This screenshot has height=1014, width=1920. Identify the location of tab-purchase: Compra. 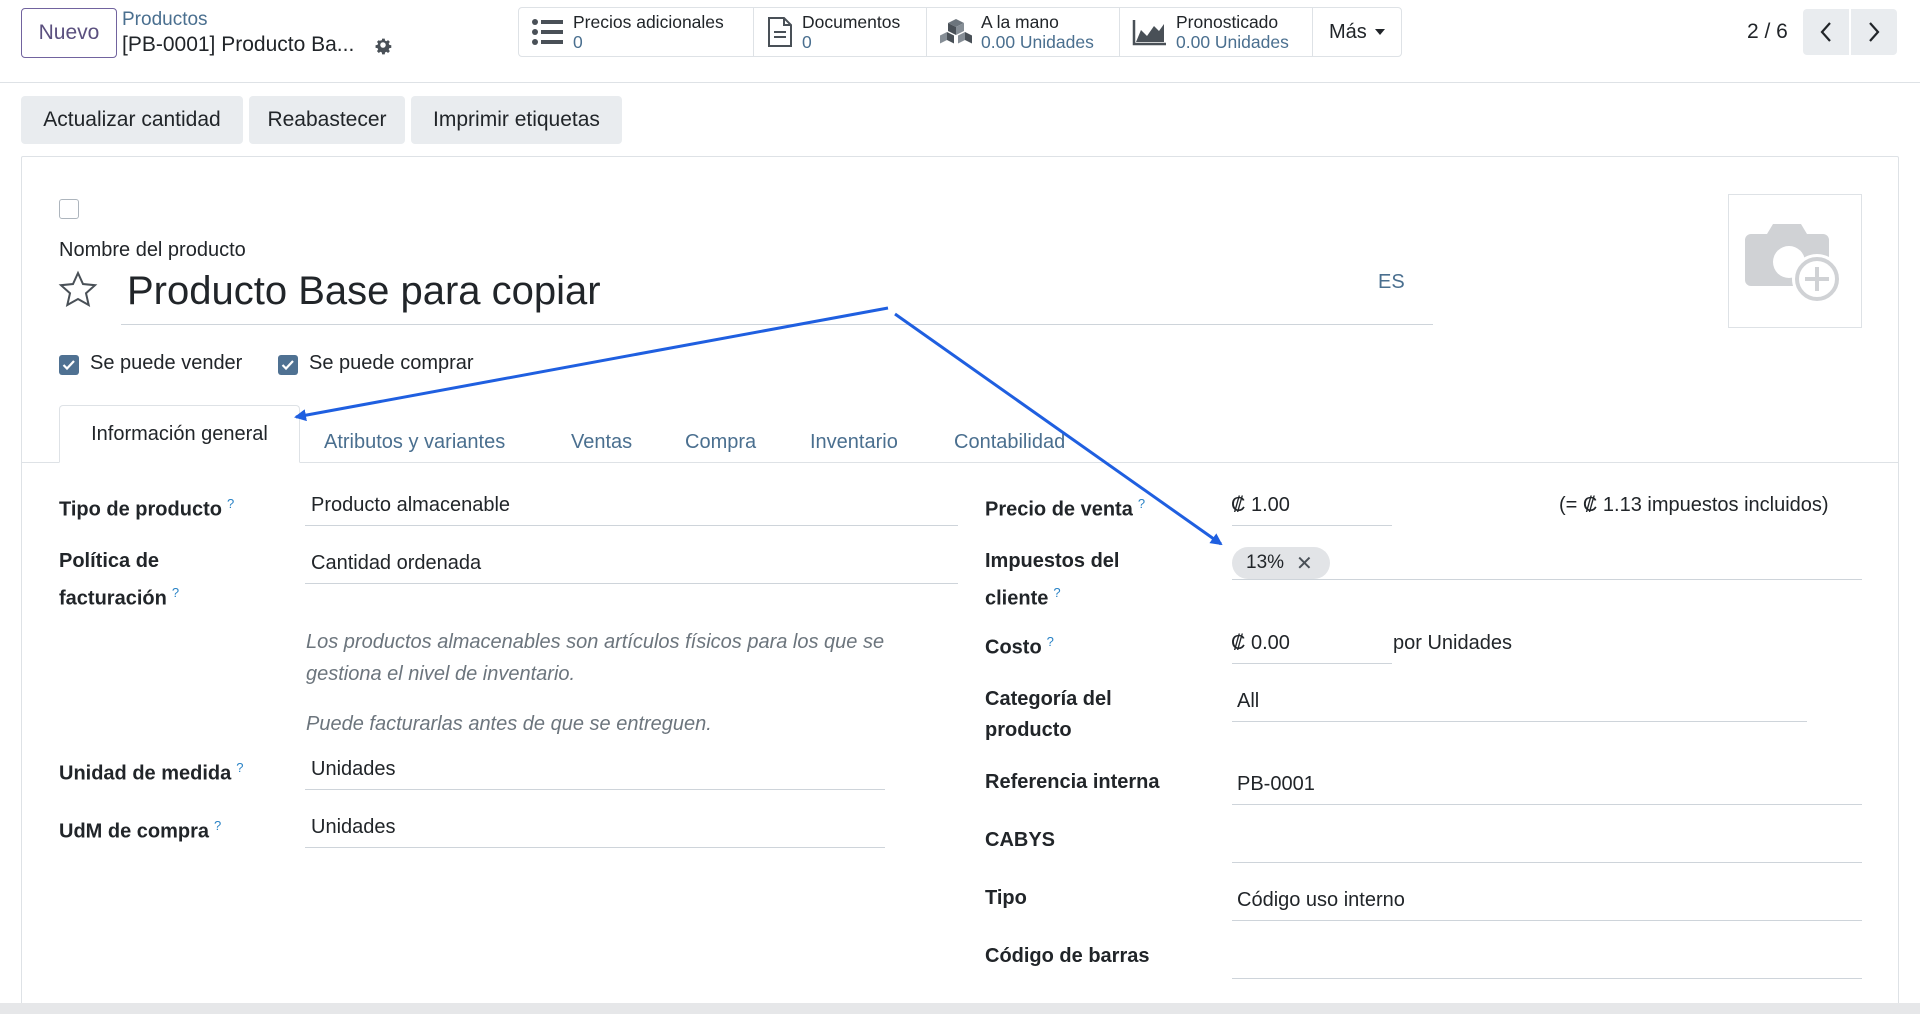
(720, 442).